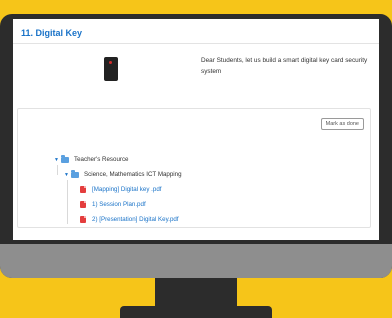  What do you see at coordinates (119, 204) in the screenshot?
I see `file-link-label: 1) Session Plan.pdf` at bounding box center [119, 204].